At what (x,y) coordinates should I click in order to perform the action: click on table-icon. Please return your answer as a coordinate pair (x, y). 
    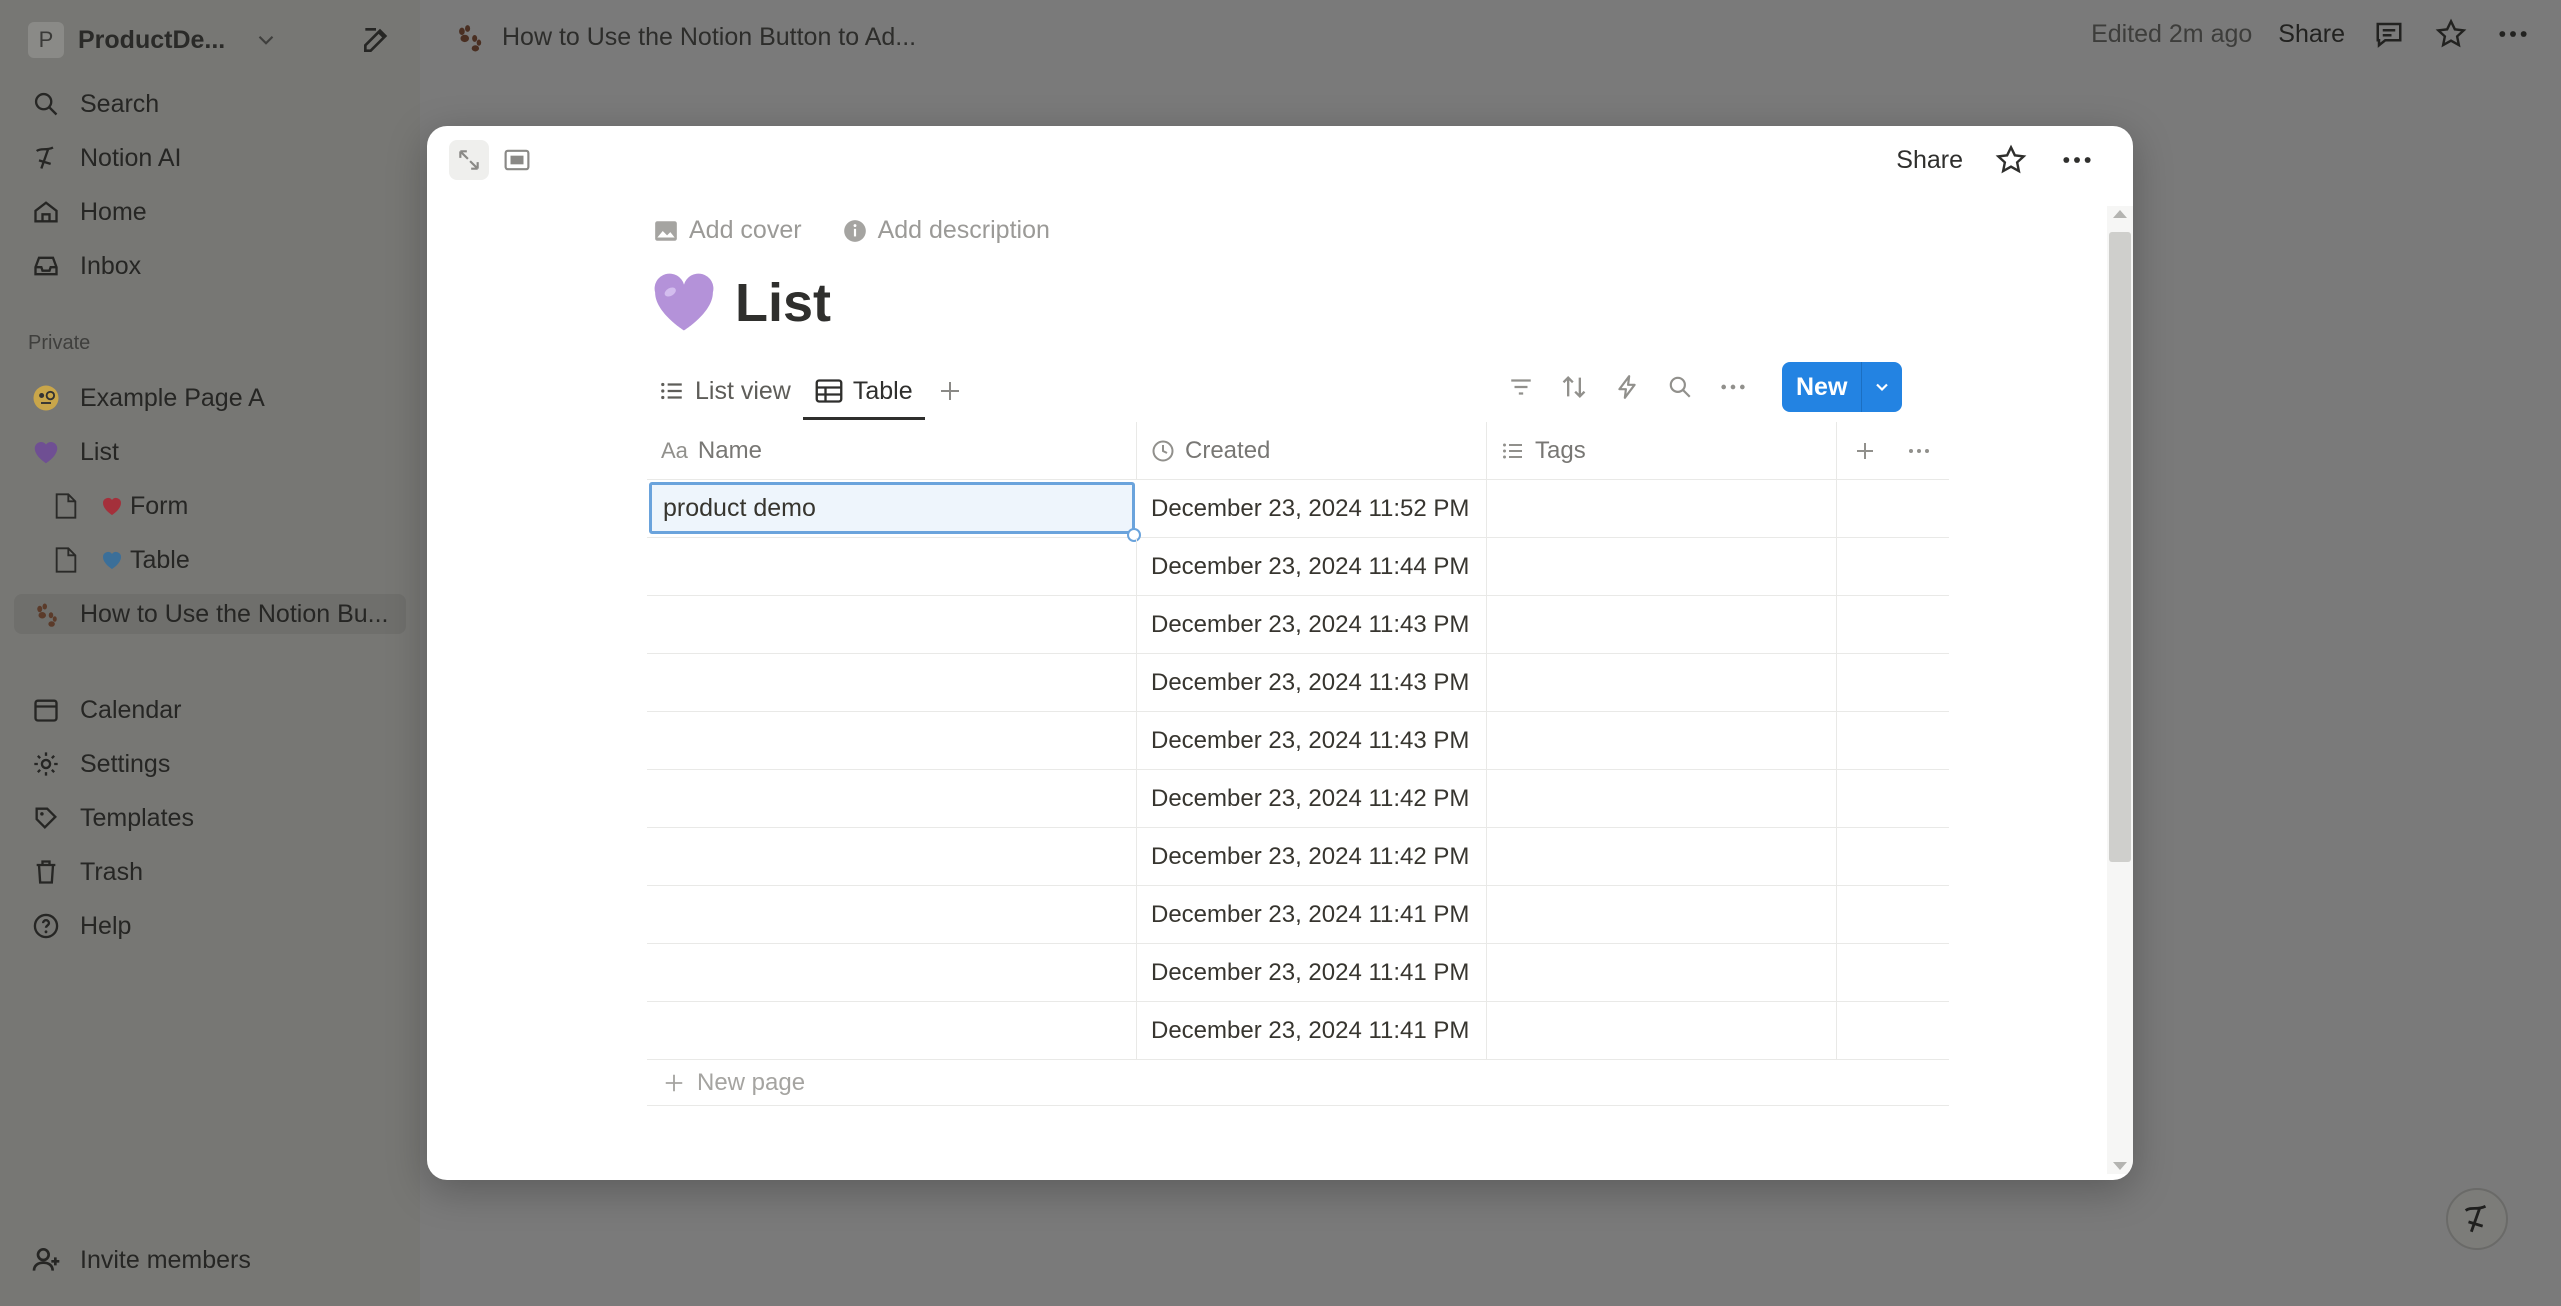
    Looking at the image, I should click on (829, 391).